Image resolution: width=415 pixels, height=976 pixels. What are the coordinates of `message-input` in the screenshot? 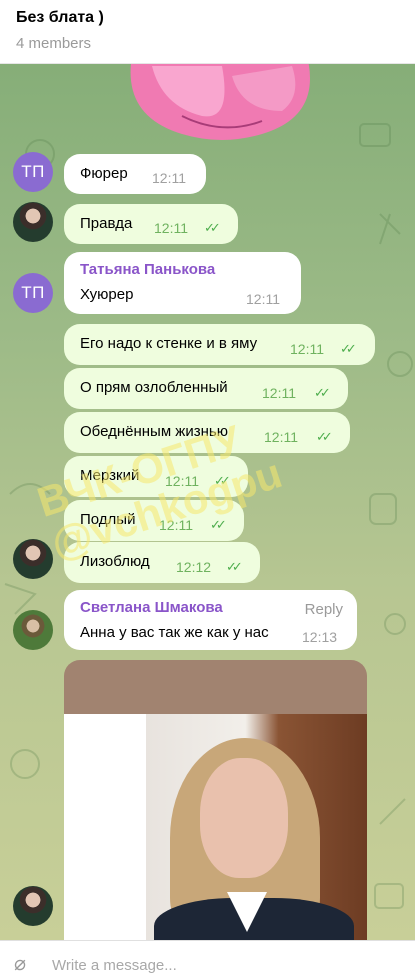 It's located at (212, 965).